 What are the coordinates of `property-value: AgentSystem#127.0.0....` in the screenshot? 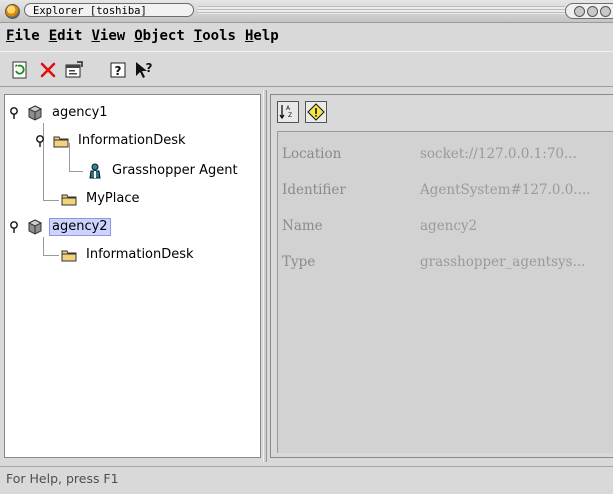 It's located at (505, 190).